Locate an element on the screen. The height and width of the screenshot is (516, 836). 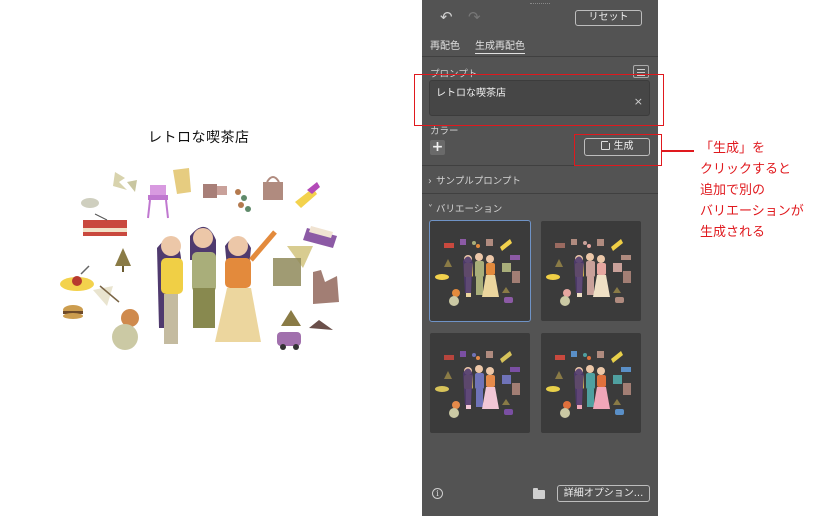
info-icon: i is located at coordinates (437, 493).